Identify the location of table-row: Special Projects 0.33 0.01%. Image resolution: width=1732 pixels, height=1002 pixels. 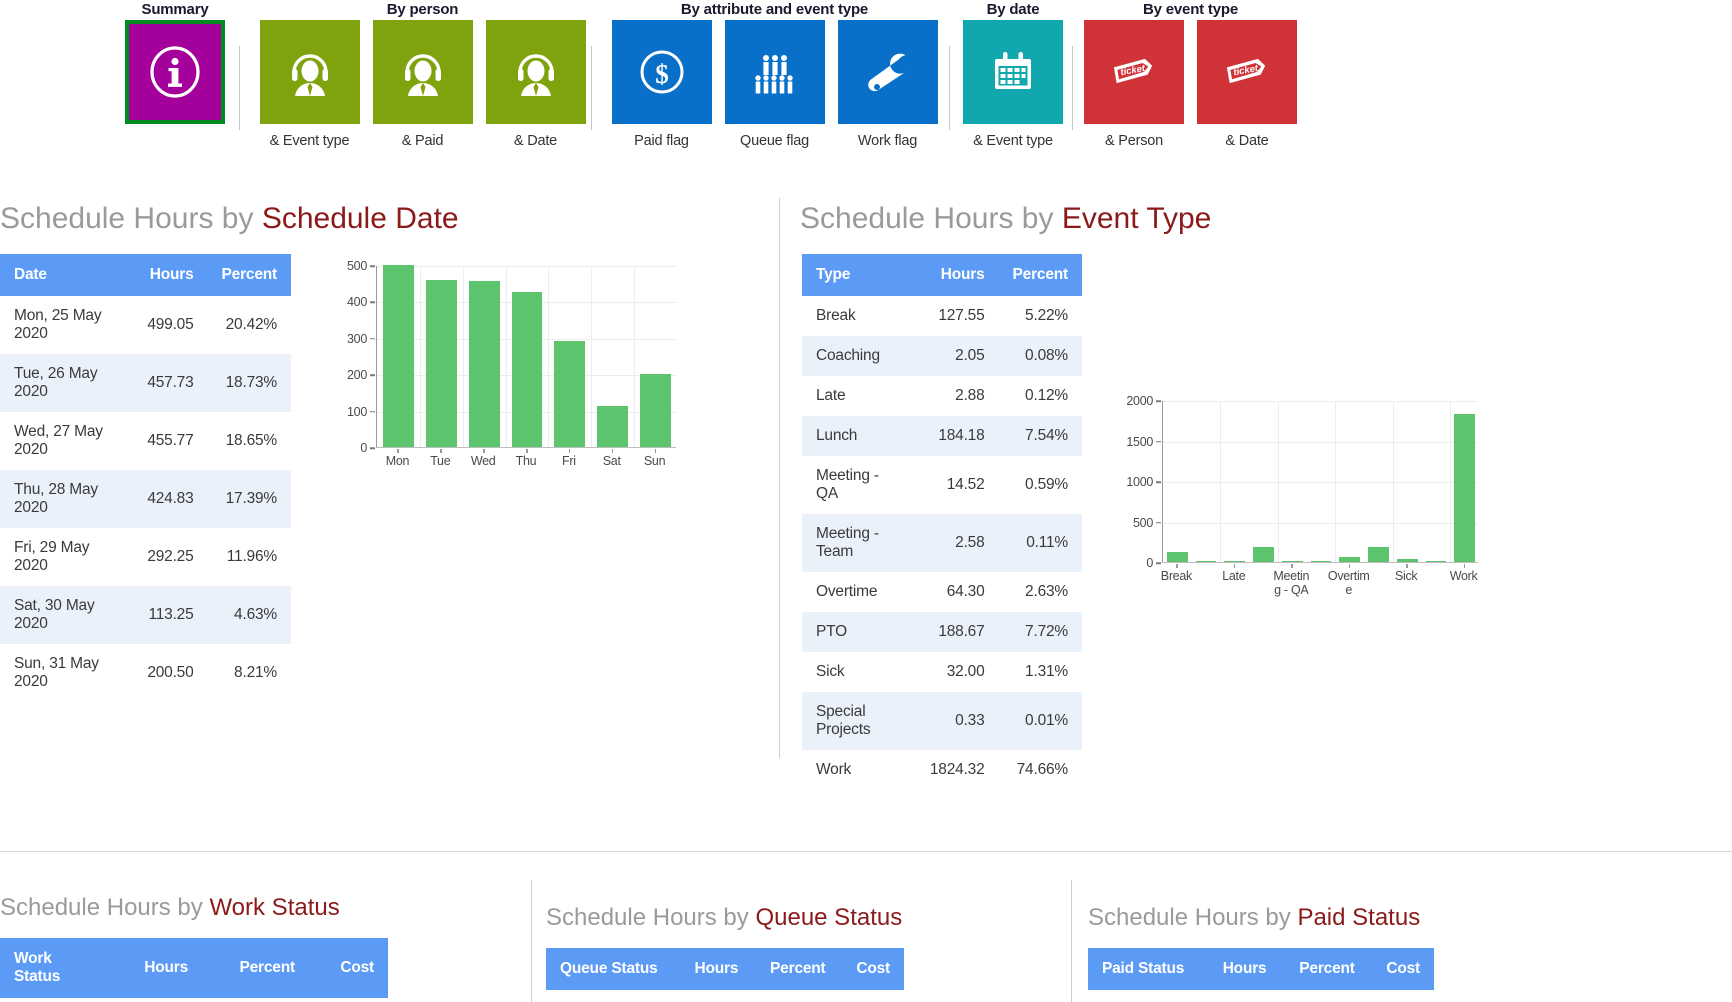
(942, 721).